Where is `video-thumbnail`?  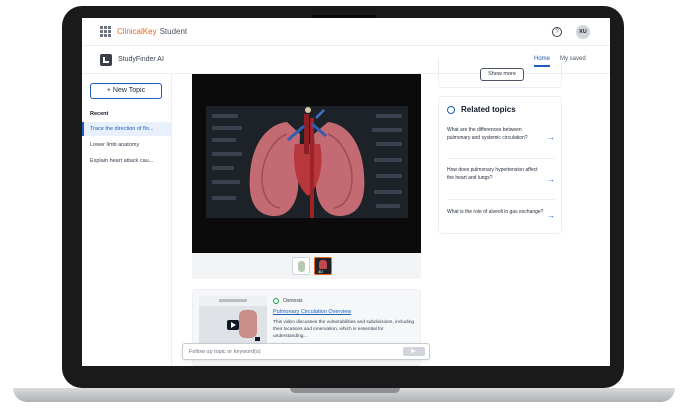
video-thumbnail is located at coordinates (233, 320).